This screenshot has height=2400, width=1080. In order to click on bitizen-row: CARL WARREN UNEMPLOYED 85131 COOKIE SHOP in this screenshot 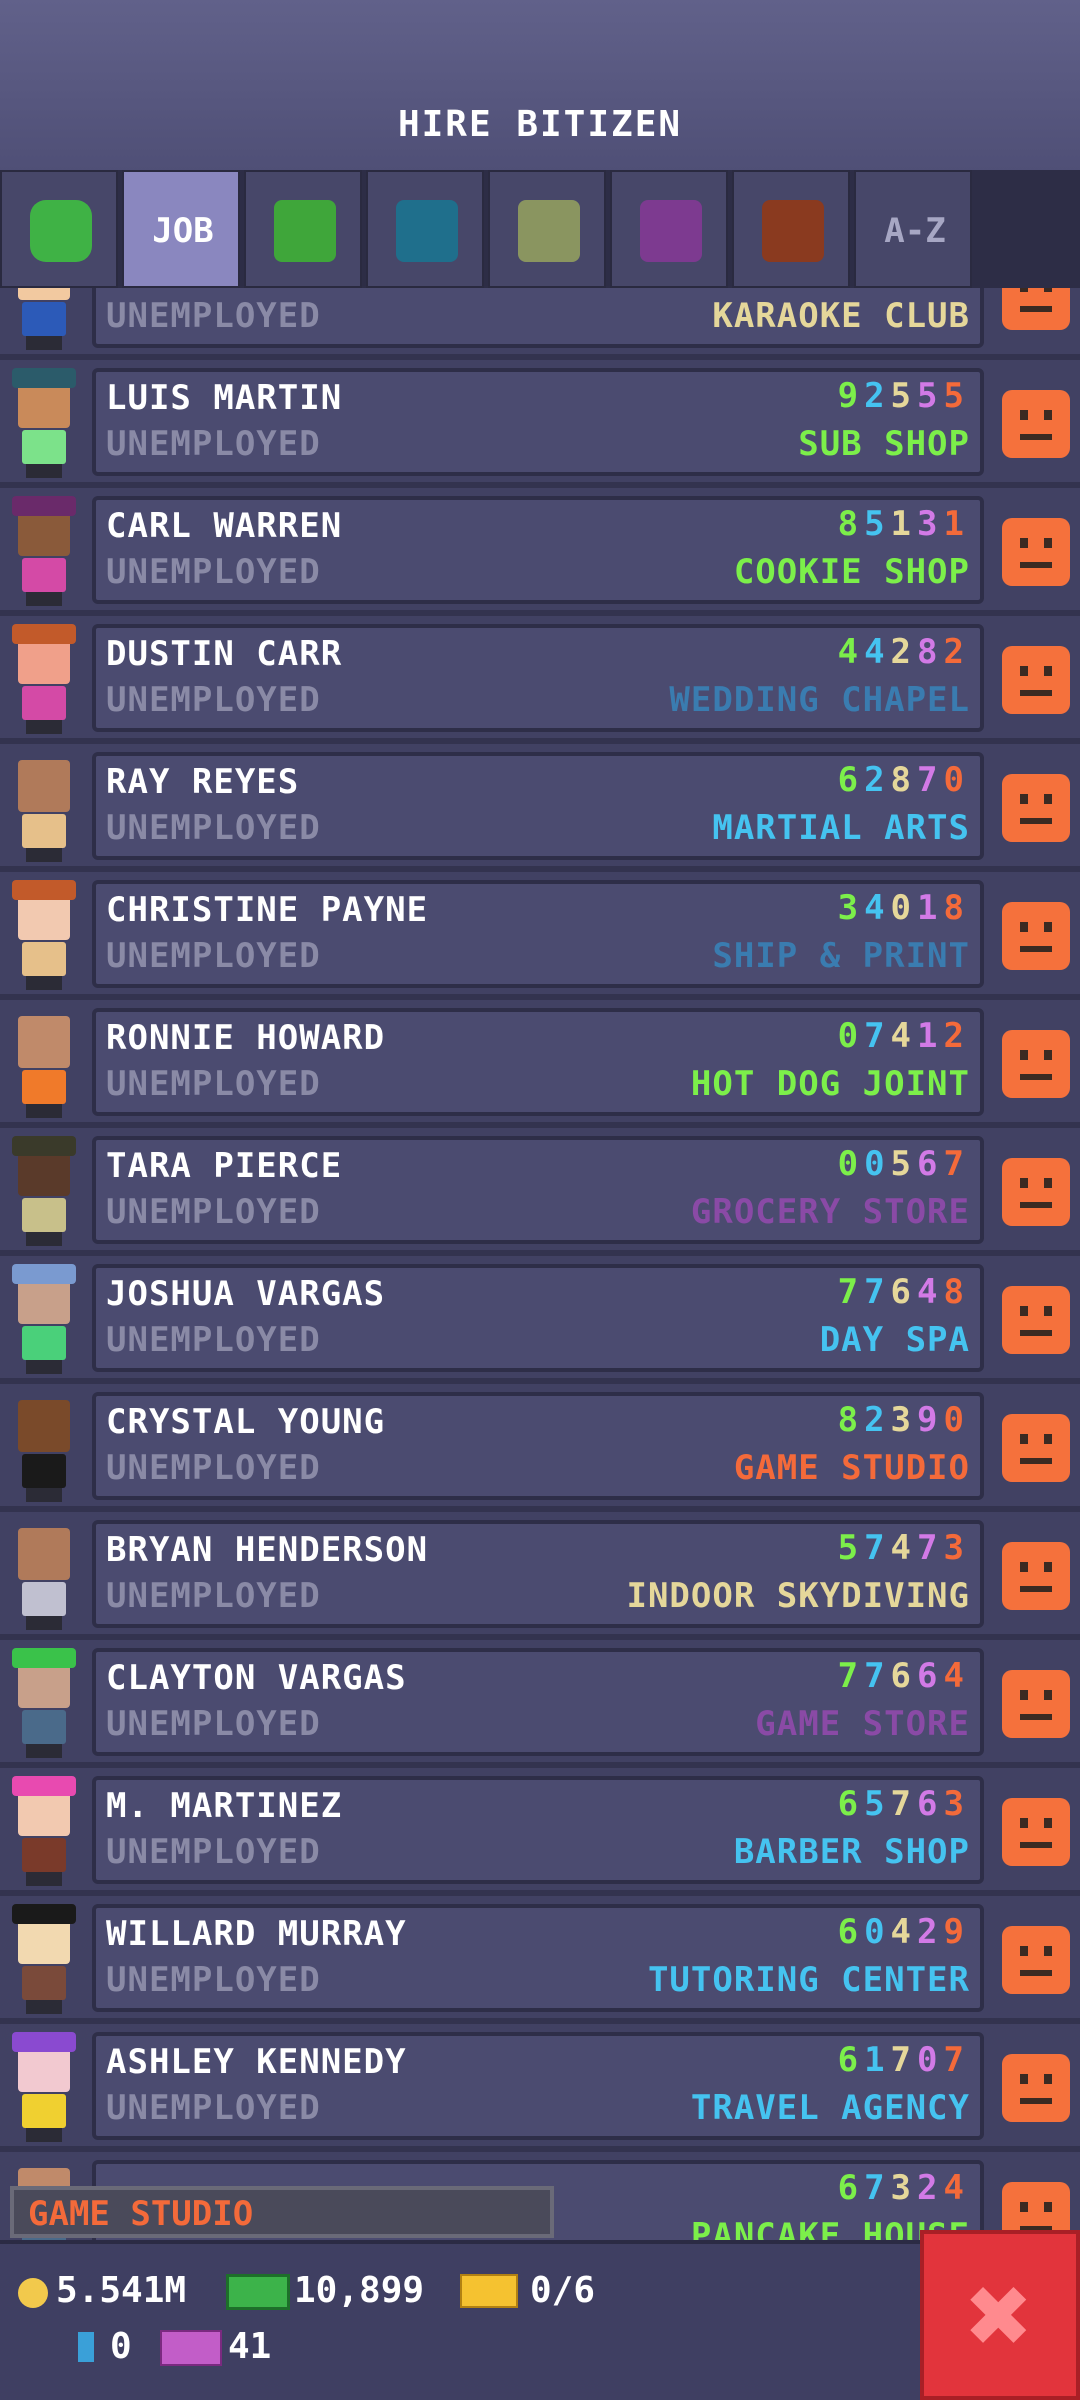, I will do `click(540, 552)`.